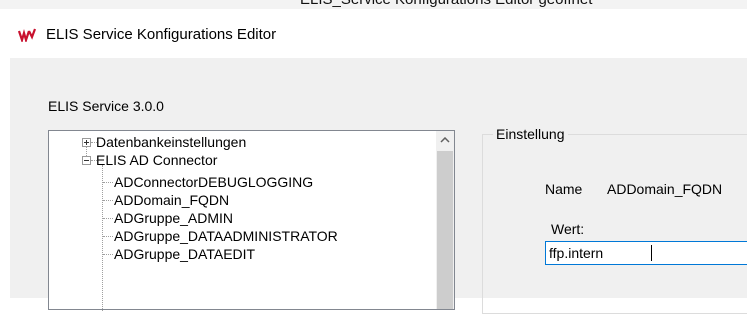 The width and height of the screenshot is (747, 314). What do you see at coordinates (651, 253) in the screenshot?
I see `text-caret` at bounding box center [651, 253].